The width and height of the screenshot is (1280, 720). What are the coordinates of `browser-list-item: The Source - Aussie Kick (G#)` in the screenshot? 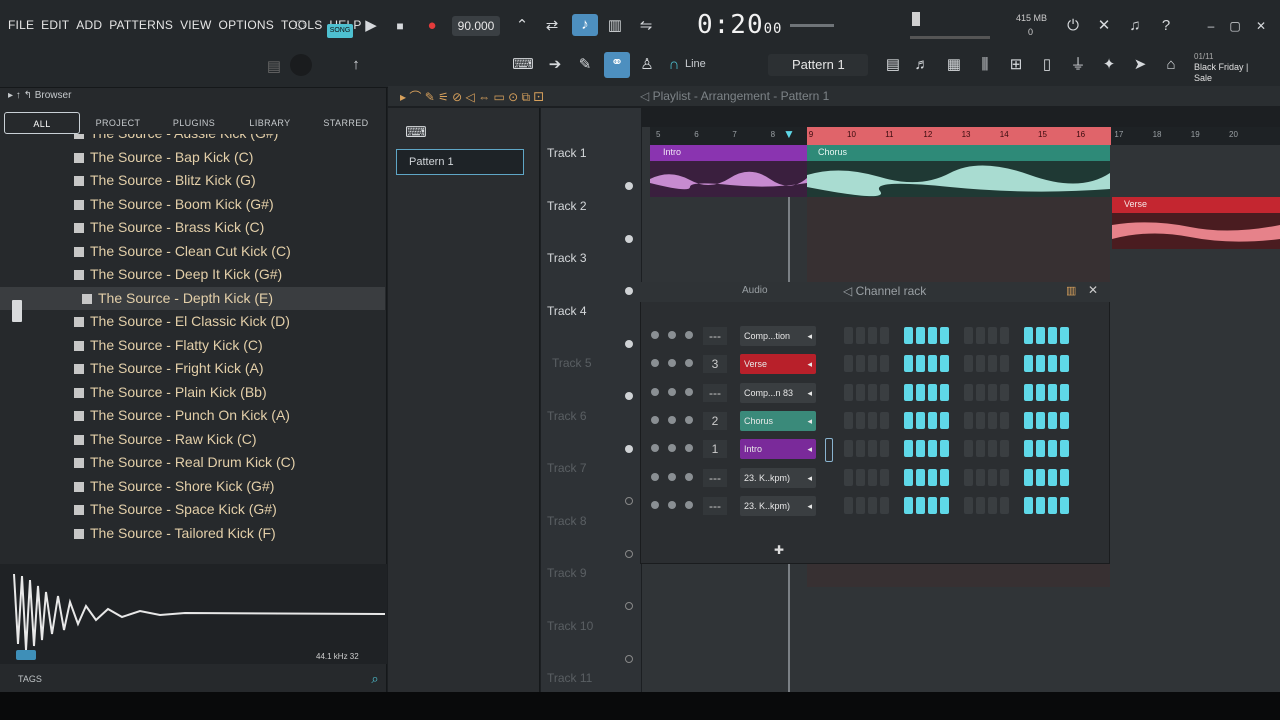 It's located at (192, 140).